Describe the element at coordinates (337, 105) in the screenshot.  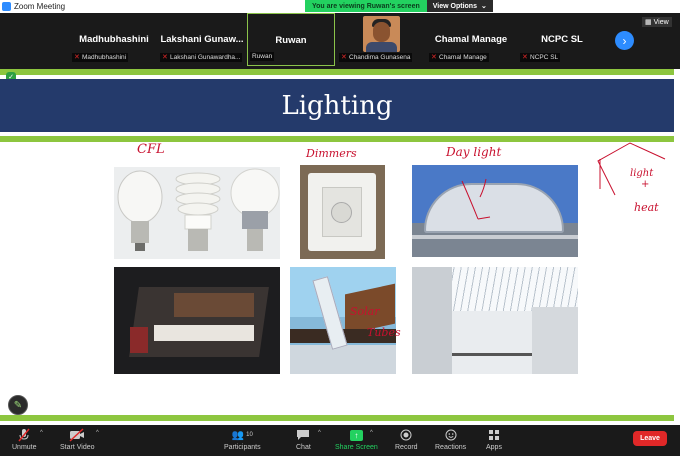
I see `slide-title: Lighting` at that location.